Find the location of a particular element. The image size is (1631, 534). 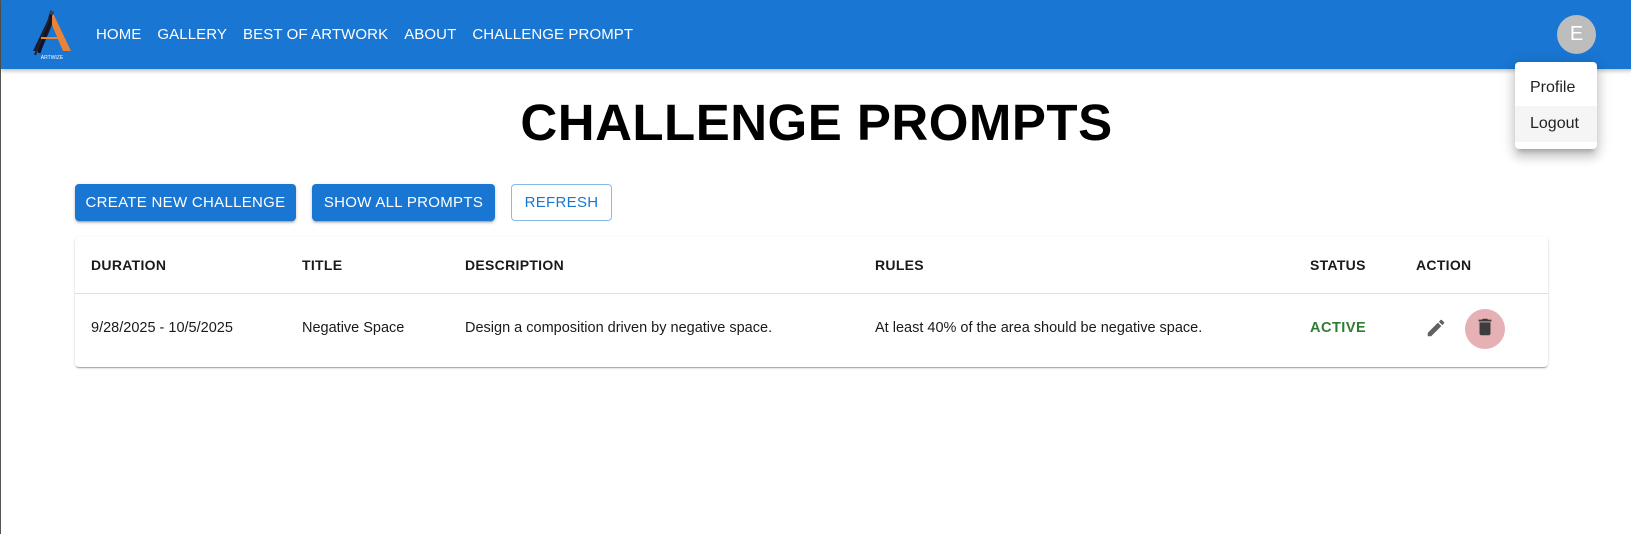

nav-best-of-artwork: BEST OF ARTWORK is located at coordinates (315, 34).